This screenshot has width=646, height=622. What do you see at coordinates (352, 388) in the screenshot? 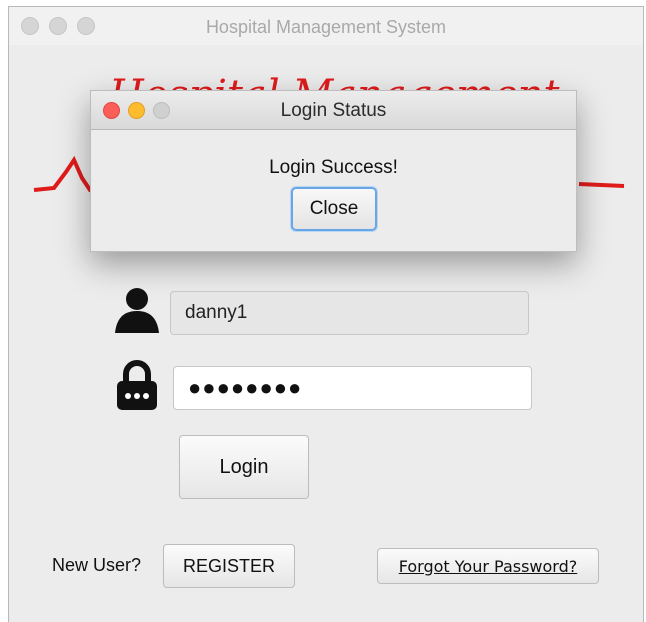
I see `password-field: ●●●●●●●●` at bounding box center [352, 388].